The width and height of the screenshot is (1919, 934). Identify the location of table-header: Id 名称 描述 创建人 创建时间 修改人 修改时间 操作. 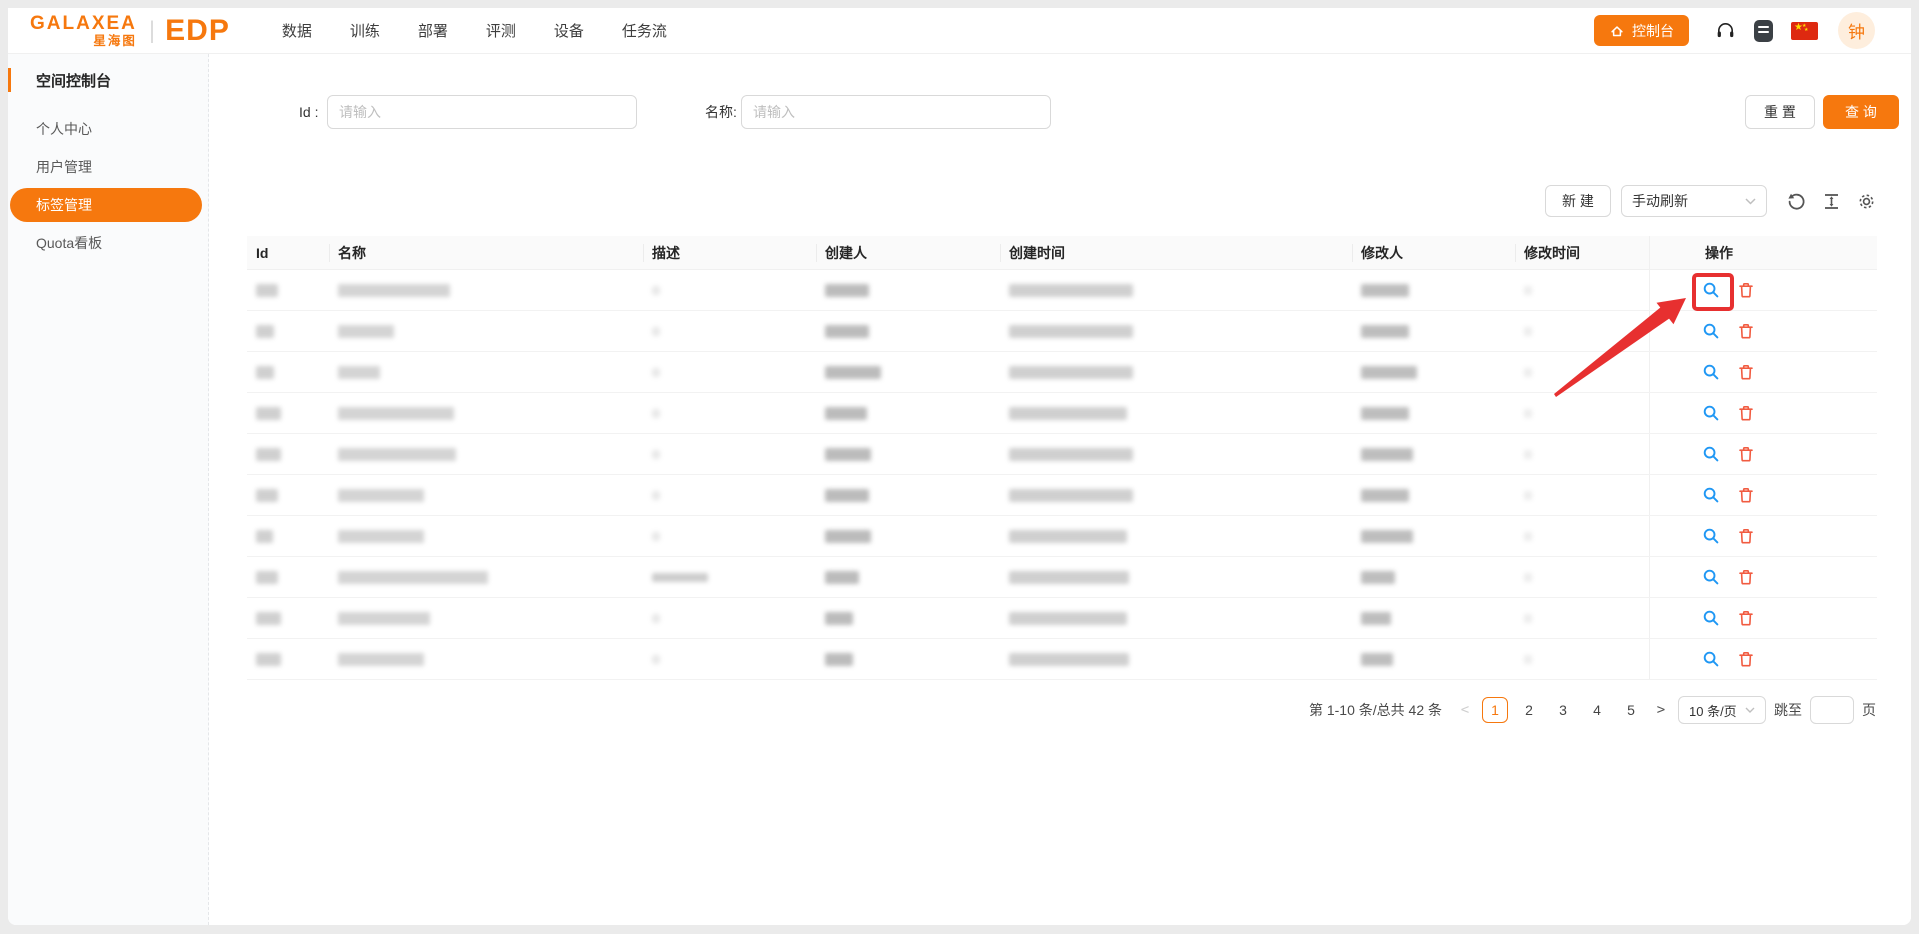
(1062, 253).